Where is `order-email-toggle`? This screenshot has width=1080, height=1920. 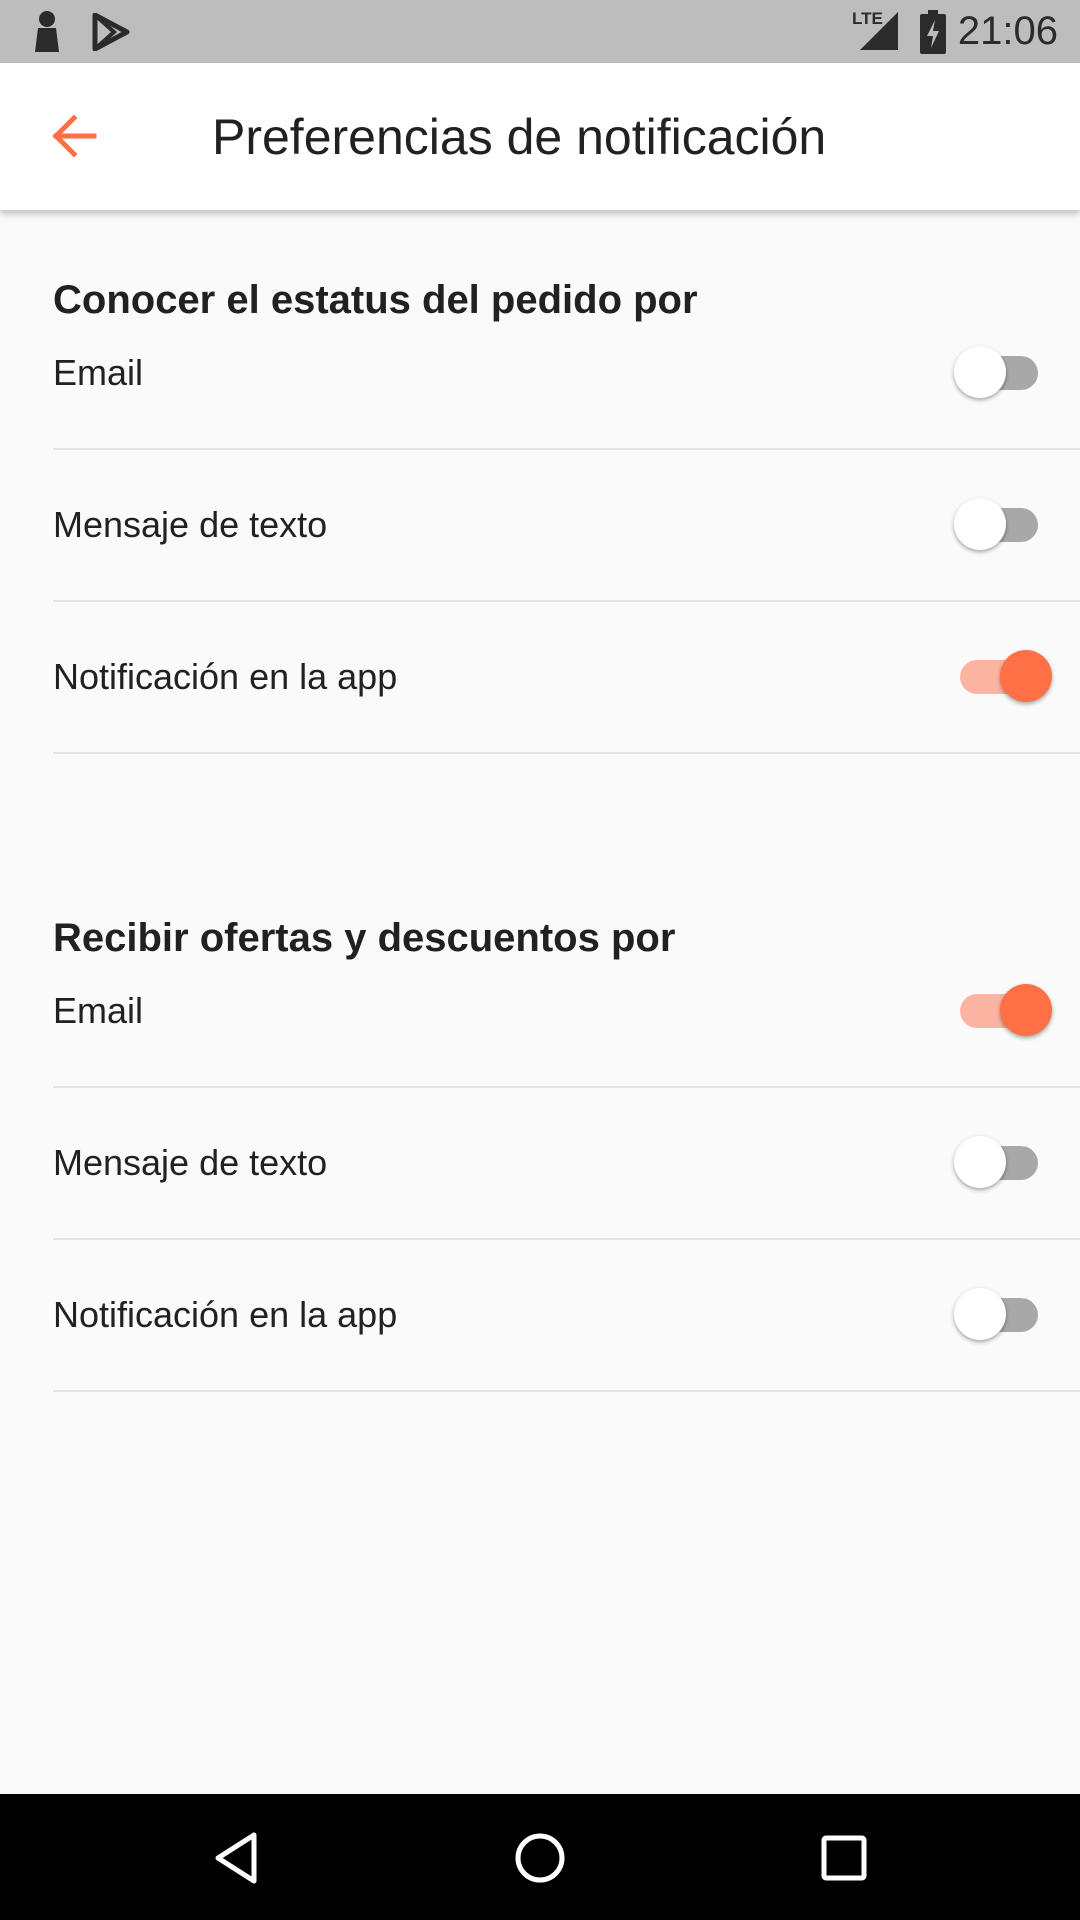
order-email-toggle is located at coordinates (1003, 373).